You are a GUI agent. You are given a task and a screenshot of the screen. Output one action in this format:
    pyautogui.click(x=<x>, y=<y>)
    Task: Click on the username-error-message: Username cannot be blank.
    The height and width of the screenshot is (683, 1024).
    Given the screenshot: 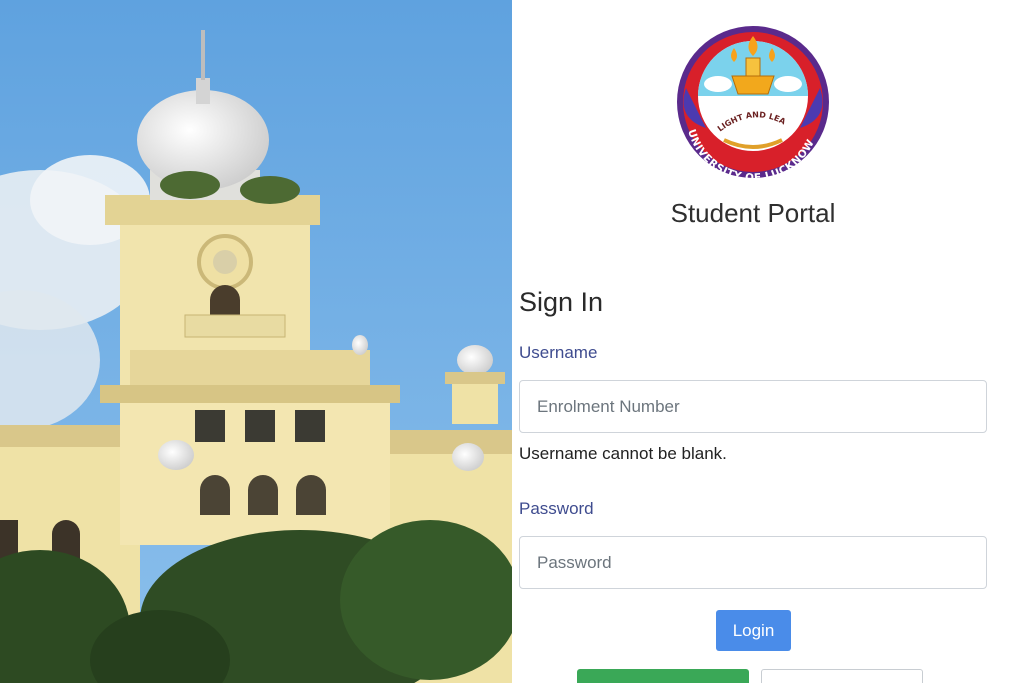 What is the action you would take?
    pyautogui.click(x=623, y=453)
    